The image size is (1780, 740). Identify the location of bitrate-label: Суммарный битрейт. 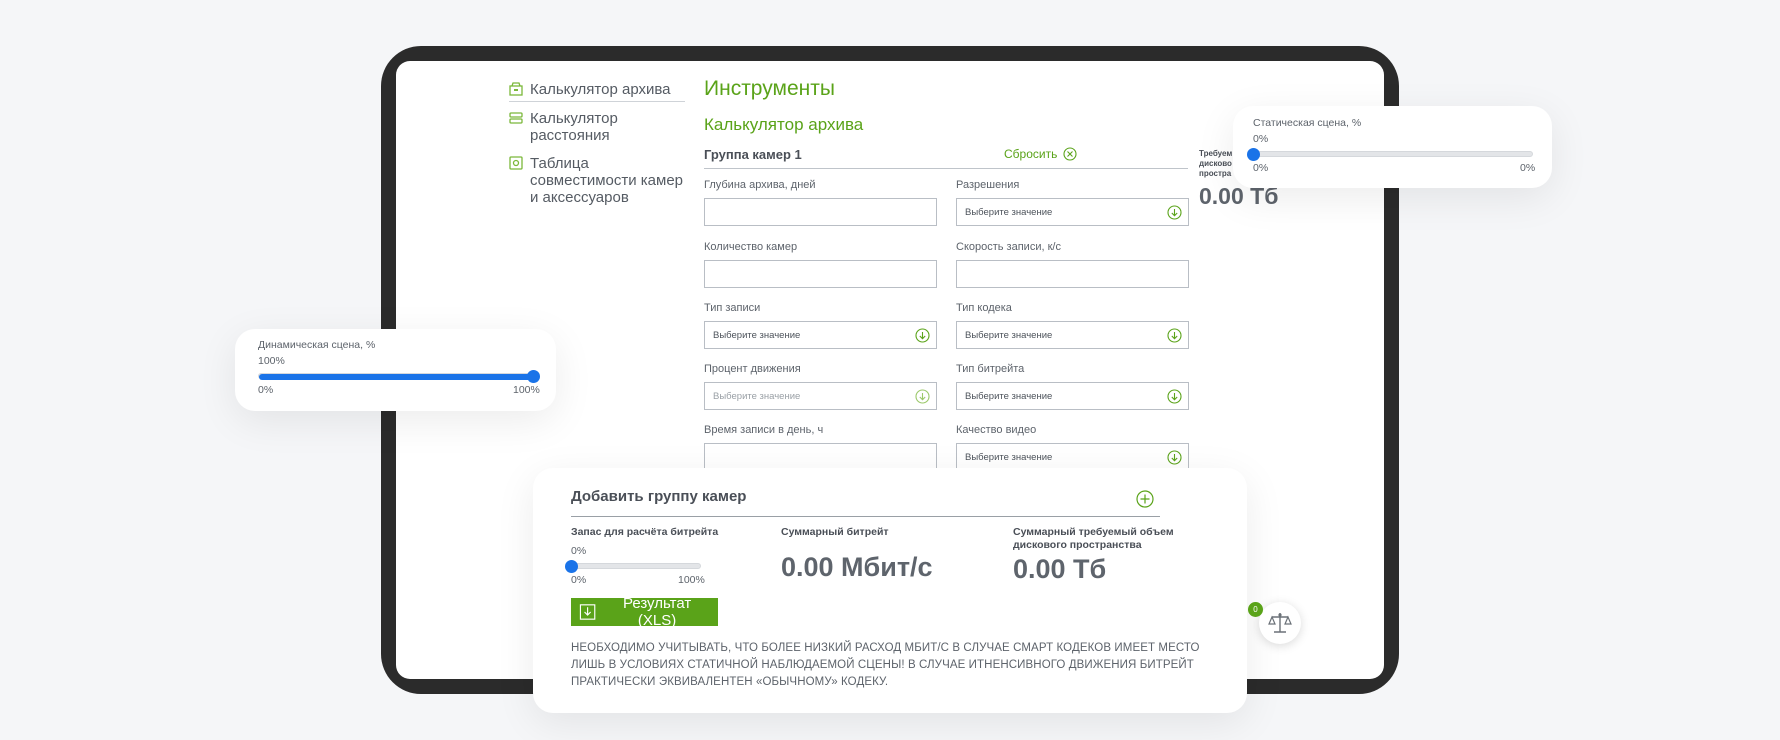
(835, 532).